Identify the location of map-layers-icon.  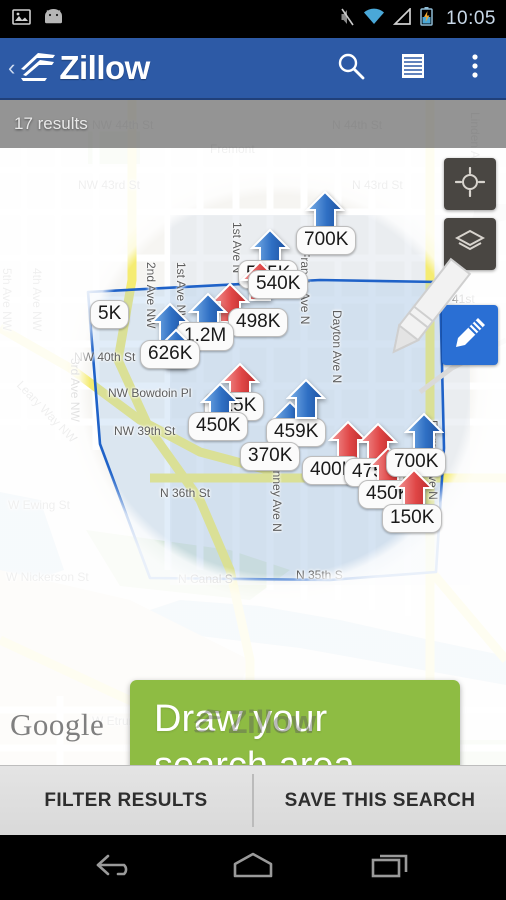
(470, 244).